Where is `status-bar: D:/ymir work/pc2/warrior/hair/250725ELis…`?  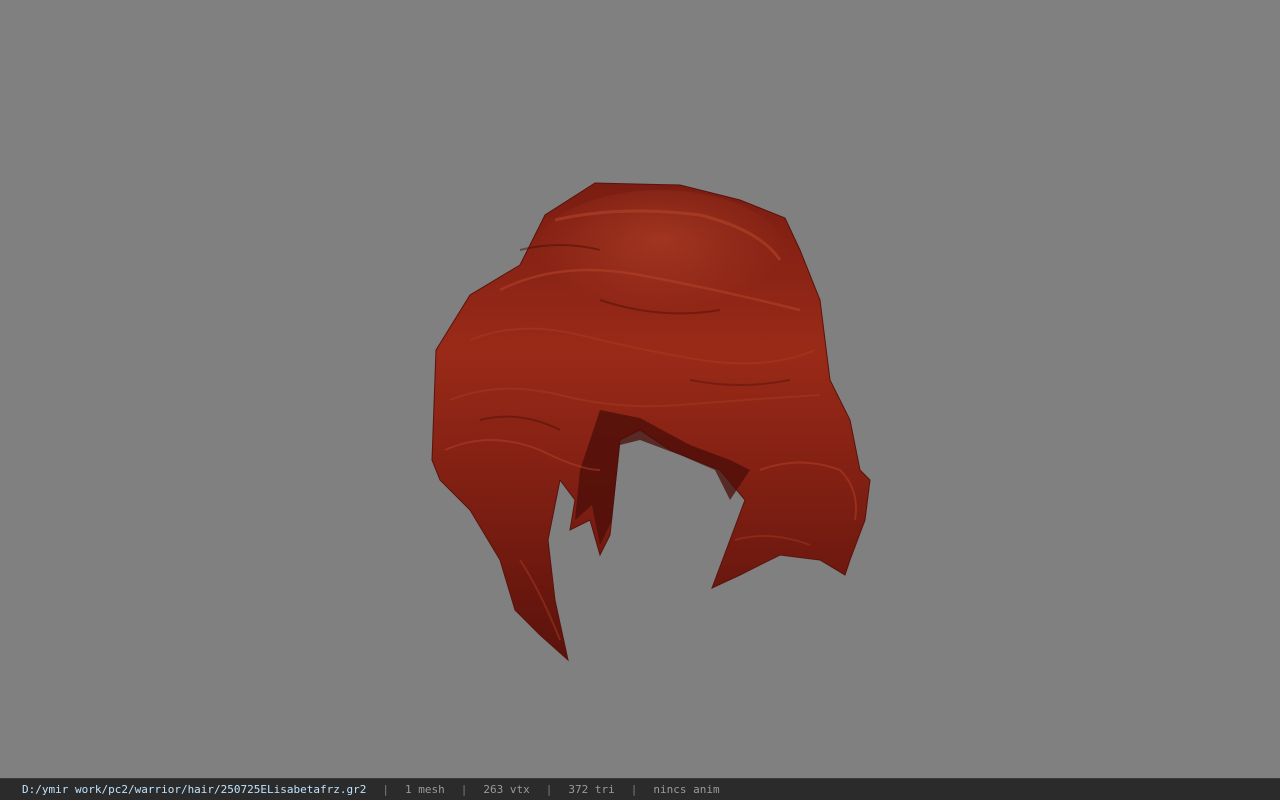 status-bar: D:/ymir work/pc2/warrior/hair/250725ELis… is located at coordinates (640, 789).